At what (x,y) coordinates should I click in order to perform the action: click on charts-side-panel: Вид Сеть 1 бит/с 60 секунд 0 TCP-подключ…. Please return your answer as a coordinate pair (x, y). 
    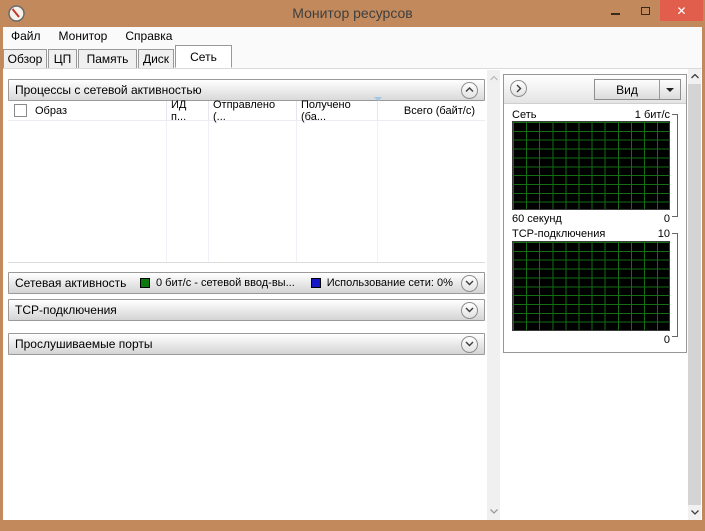
    Looking at the image, I should click on (595, 213).